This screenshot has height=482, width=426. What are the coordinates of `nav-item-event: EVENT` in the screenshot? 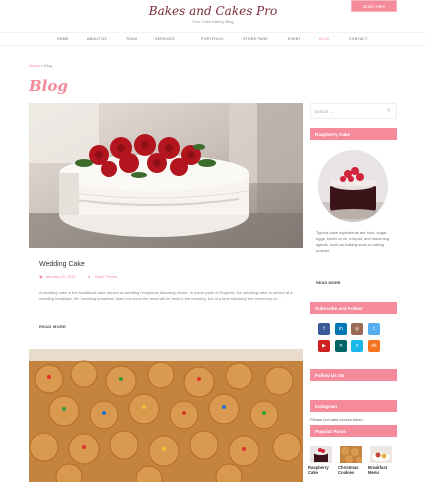 It's located at (294, 39).